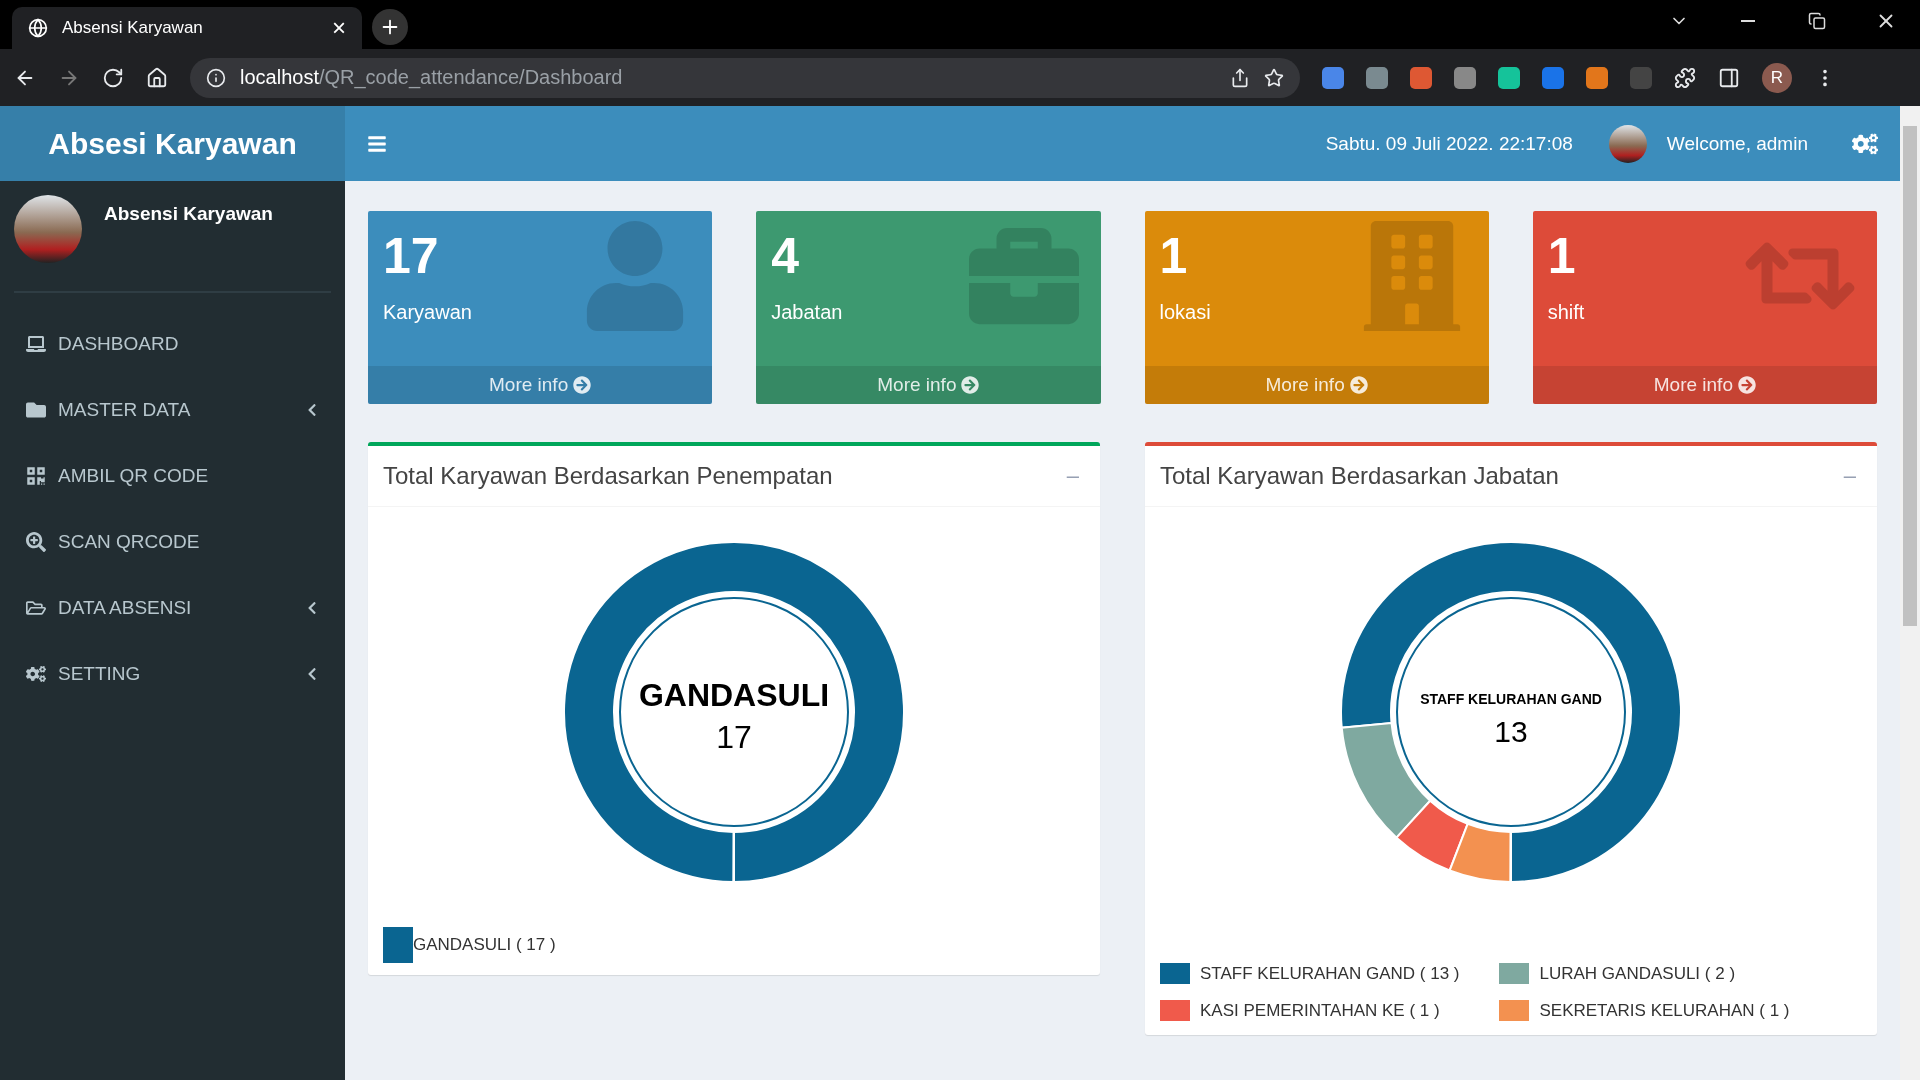  Describe the element at coordinates (734, 695) in the screenshot. I see `center-label: GANDASULI` at that location.